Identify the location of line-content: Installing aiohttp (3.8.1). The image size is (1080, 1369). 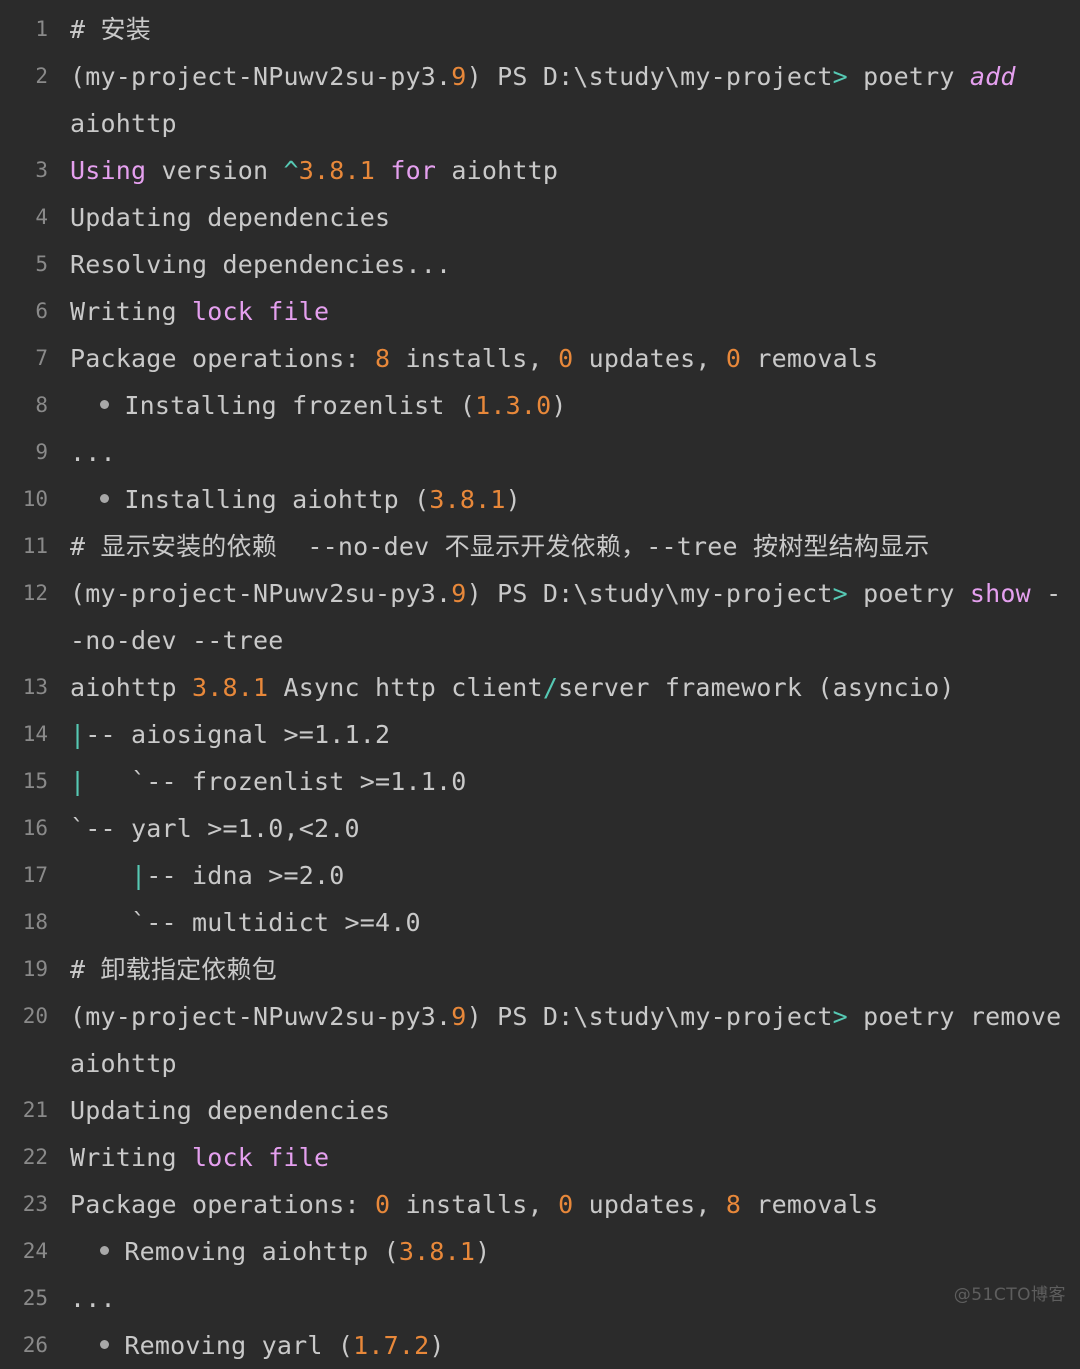
(564, 499).